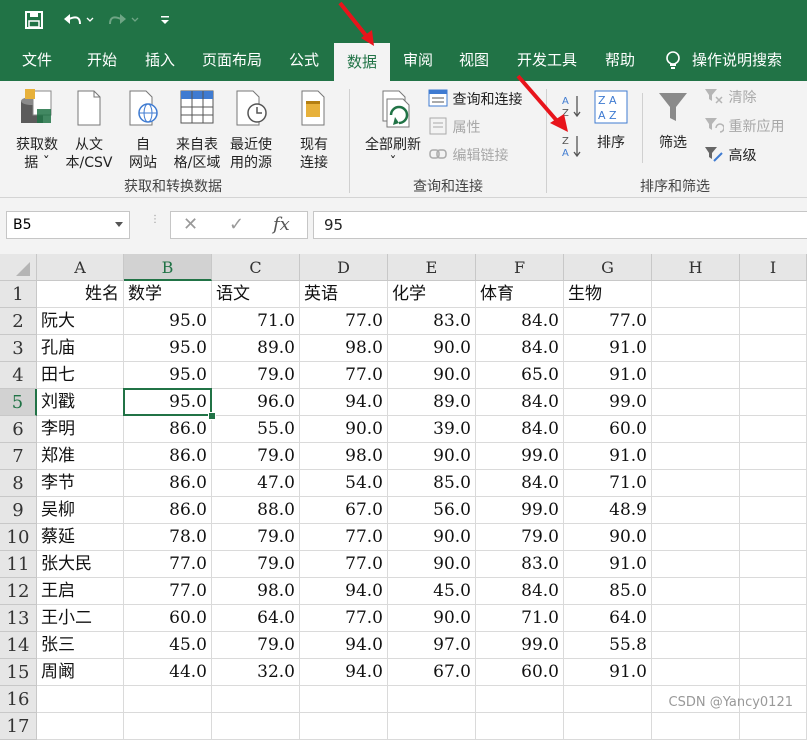 This screenshot has width=807, height=740. I want to click on name-cell: 吴柳, so click(80, 510).